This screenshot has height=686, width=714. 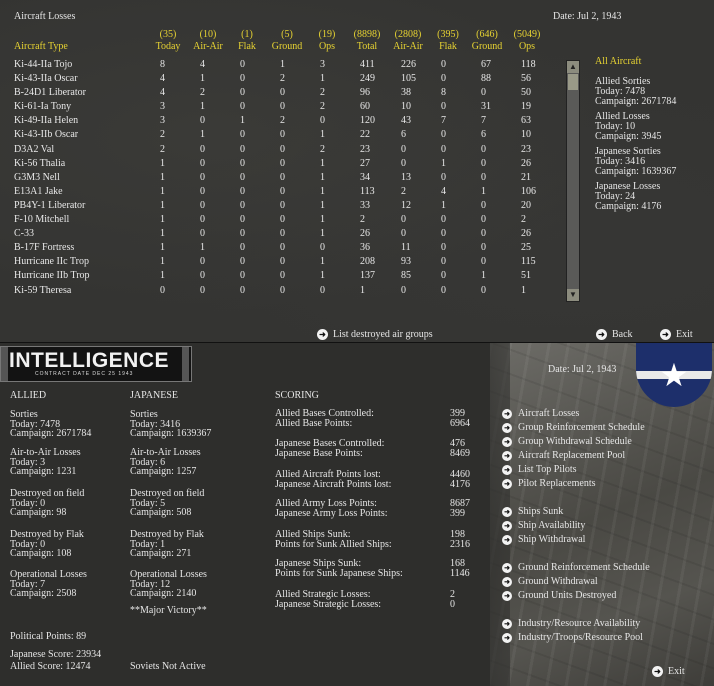 What do you see at coordinates (573, 427) in the screenshot?
I see `menu-item-group-reinforcement-schedule: ➜ Group Reinforcement Schedule` at bounding box center [573, 427].